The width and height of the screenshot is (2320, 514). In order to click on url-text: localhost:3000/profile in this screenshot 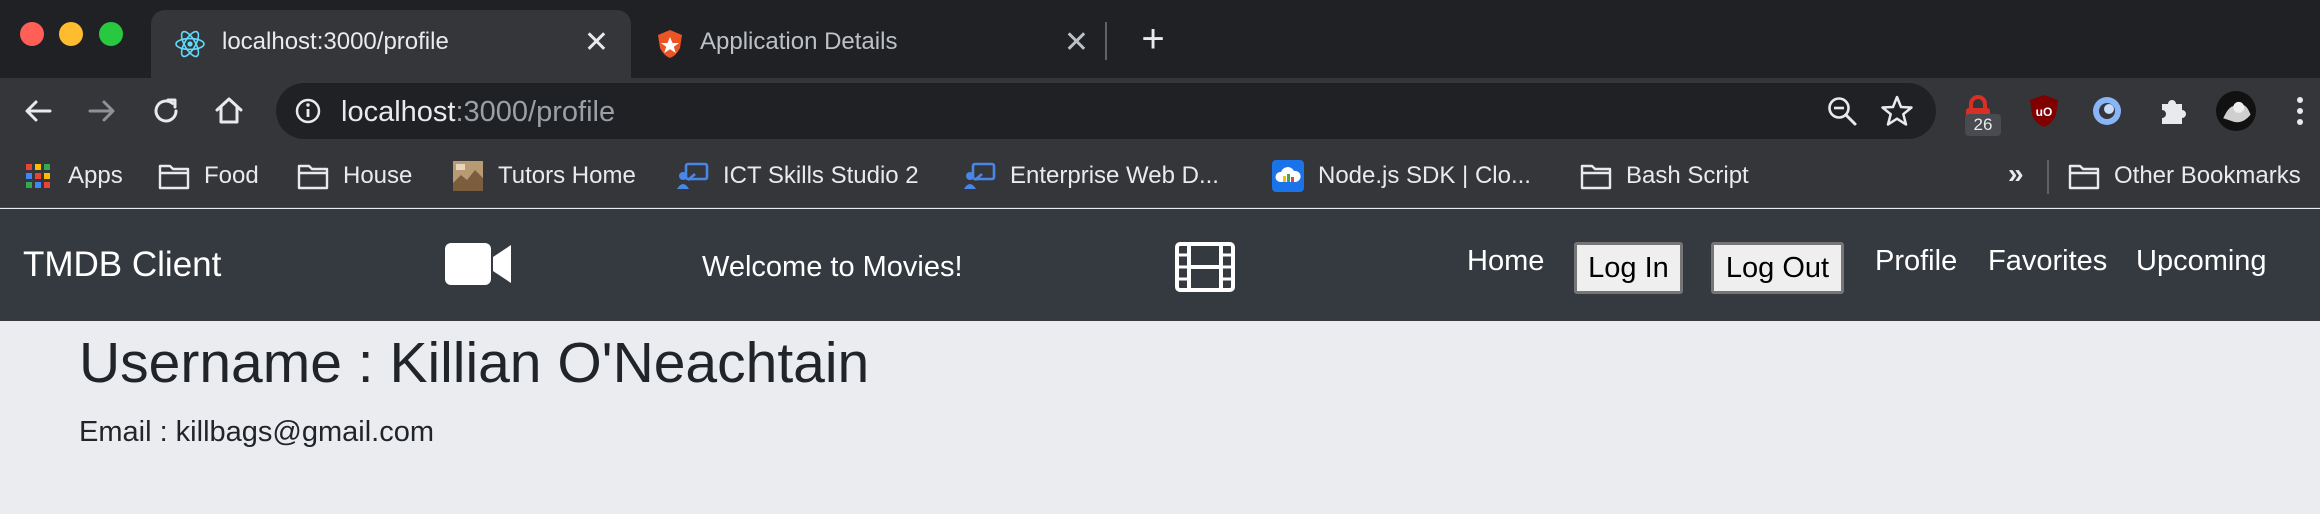, I will do `click(478, 112)`.